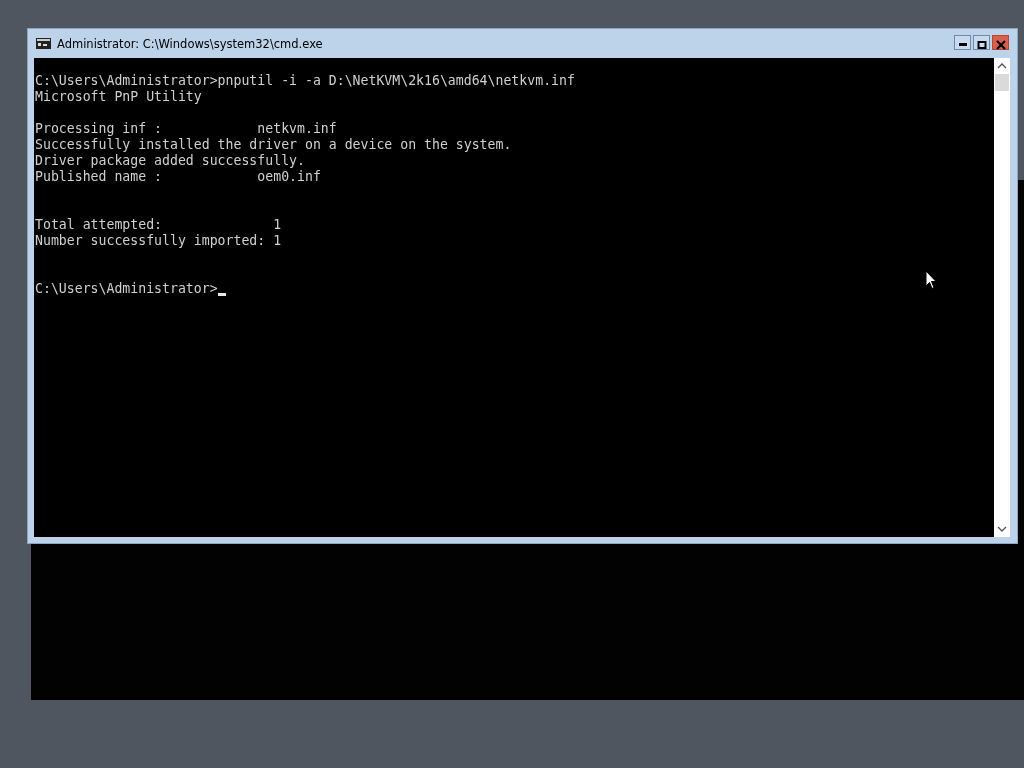  What do you see at coordinates (305, 161) in the screenshot?
I see `console-output: C:\Users\Administrator>pnputil -i -a D:\NetKVM\2k16\amd64\netkvm.inf Microsoft PnP Utility Processing inf : netkvm.inf Successfully installed the driver on a device on the system. Driver package added successfully. Published name : oem0.inf Total attempted: 1 Number successfully imported: 1` at bounding box center [305, 161].